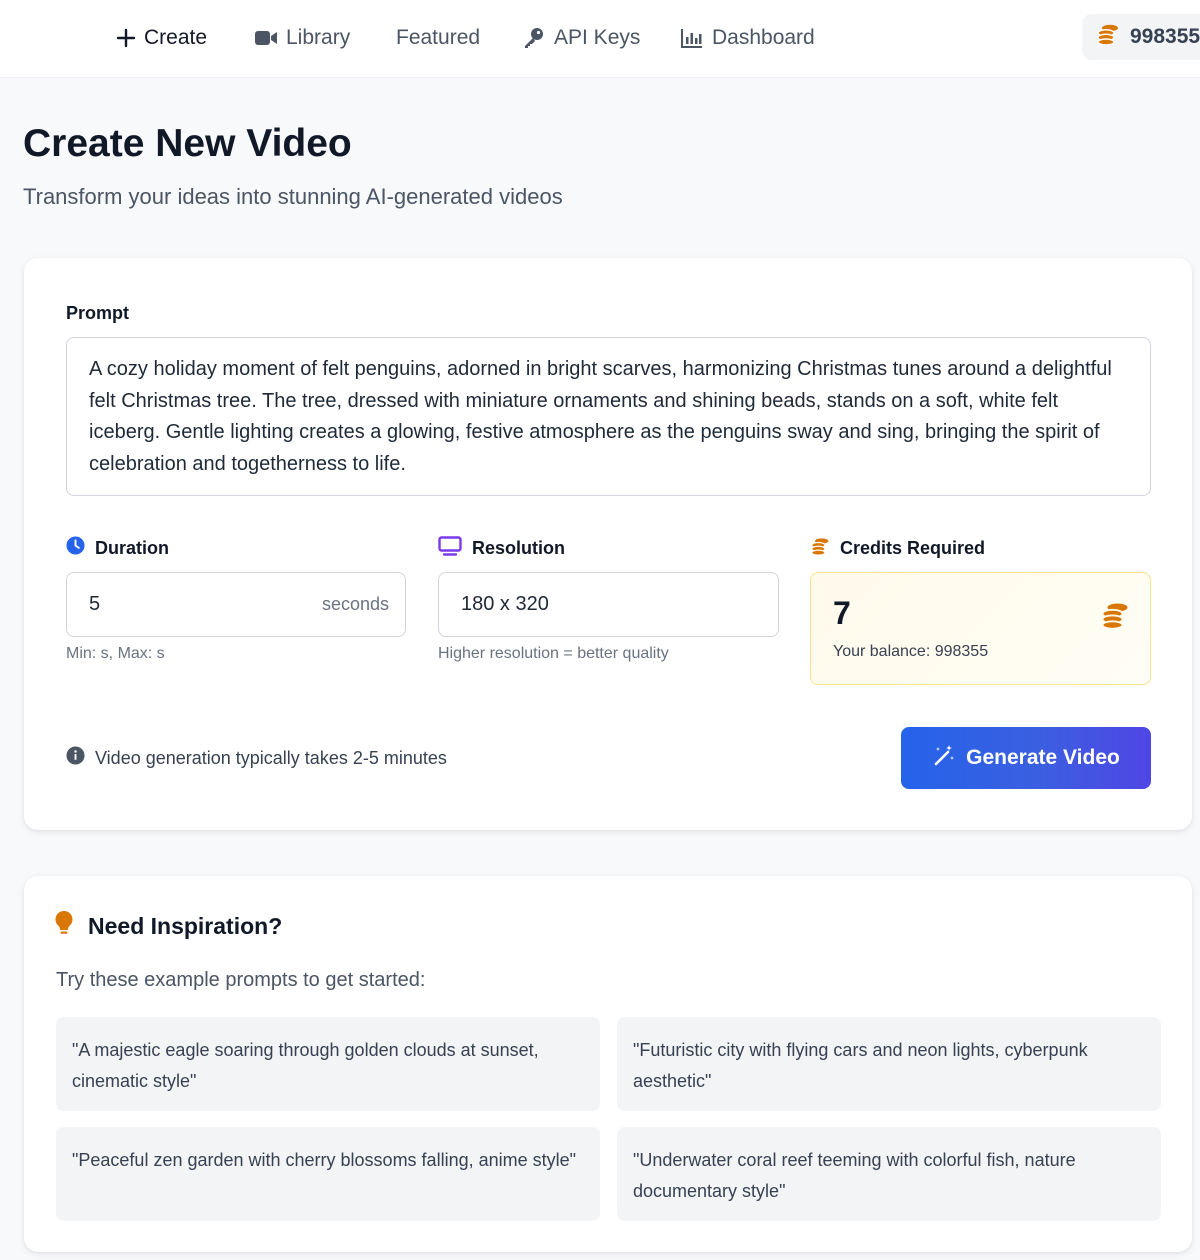 This screenshot has height=1260, width=1200. I want to click on prompt-label: Prompt, so click(97, 313).